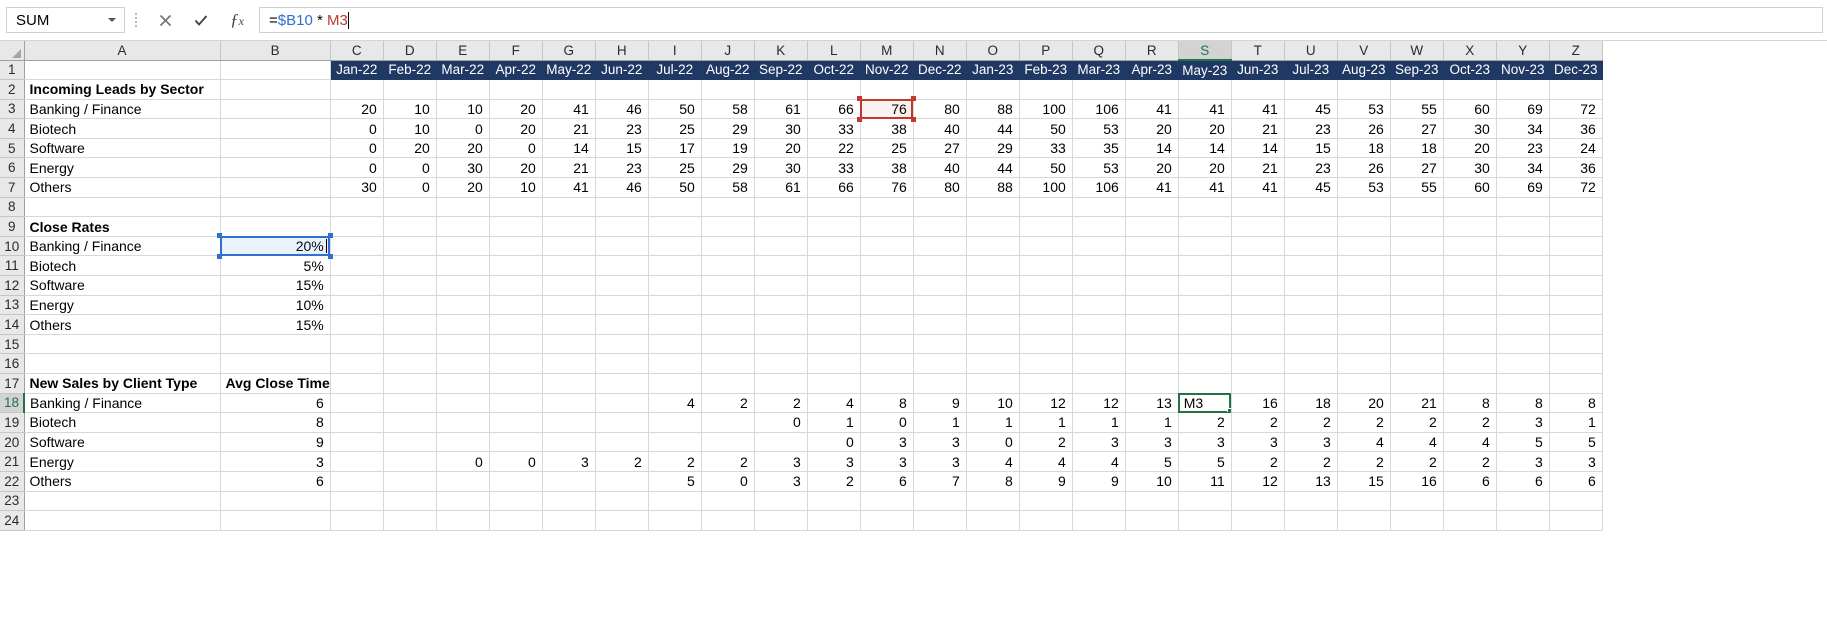 This screenshot has width=1827, height=625. What do you see at coordinates (569, 422) in the screenshot?
I see `cell-G19` at bounding box center [569, 422].